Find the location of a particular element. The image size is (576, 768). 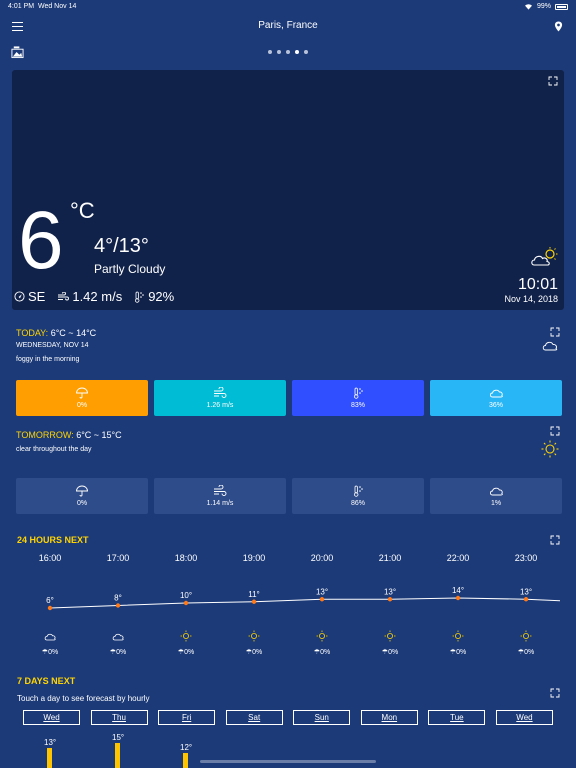

temperature-label: 11° is located at coordinates (254, 594).